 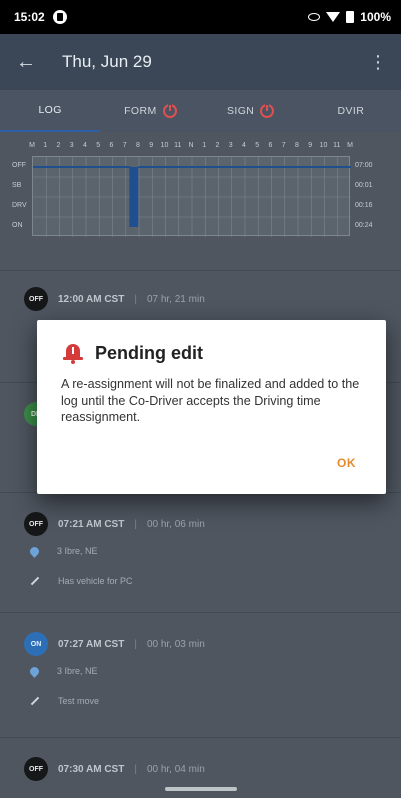 What do you see at coordinates (140, 111) in the screenshot?
I see `tab-label: FORM` at bounding box center [140, 111].